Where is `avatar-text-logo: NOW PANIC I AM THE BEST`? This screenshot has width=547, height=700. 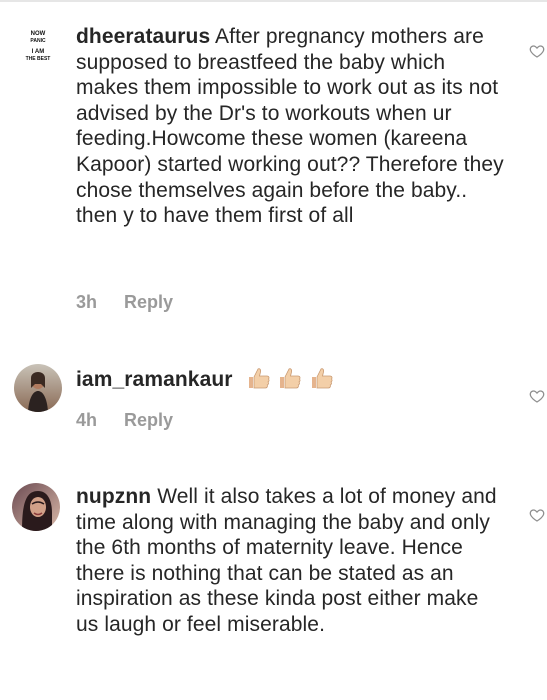 avatar-text-logo: NOW PANIC I AM THE BEST is located at coordinates (38, 46).